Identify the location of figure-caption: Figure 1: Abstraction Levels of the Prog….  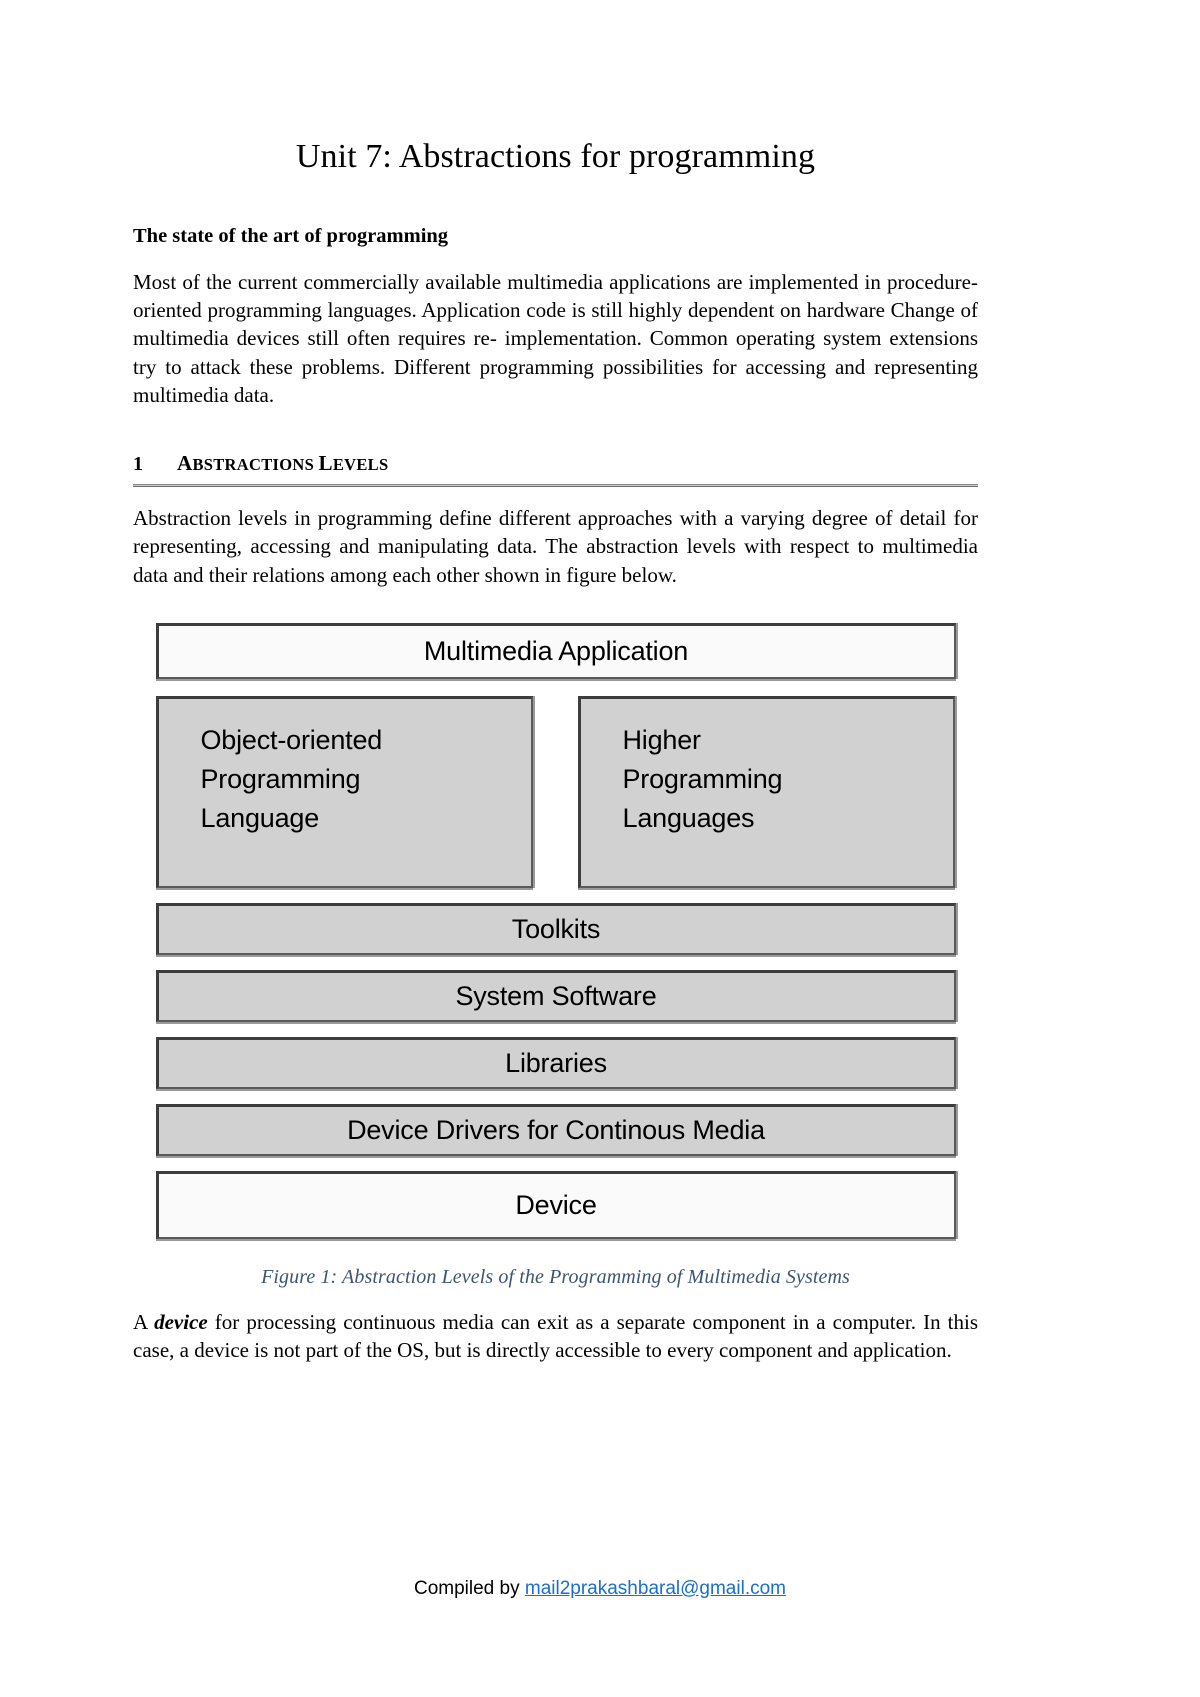
(555, 1277).